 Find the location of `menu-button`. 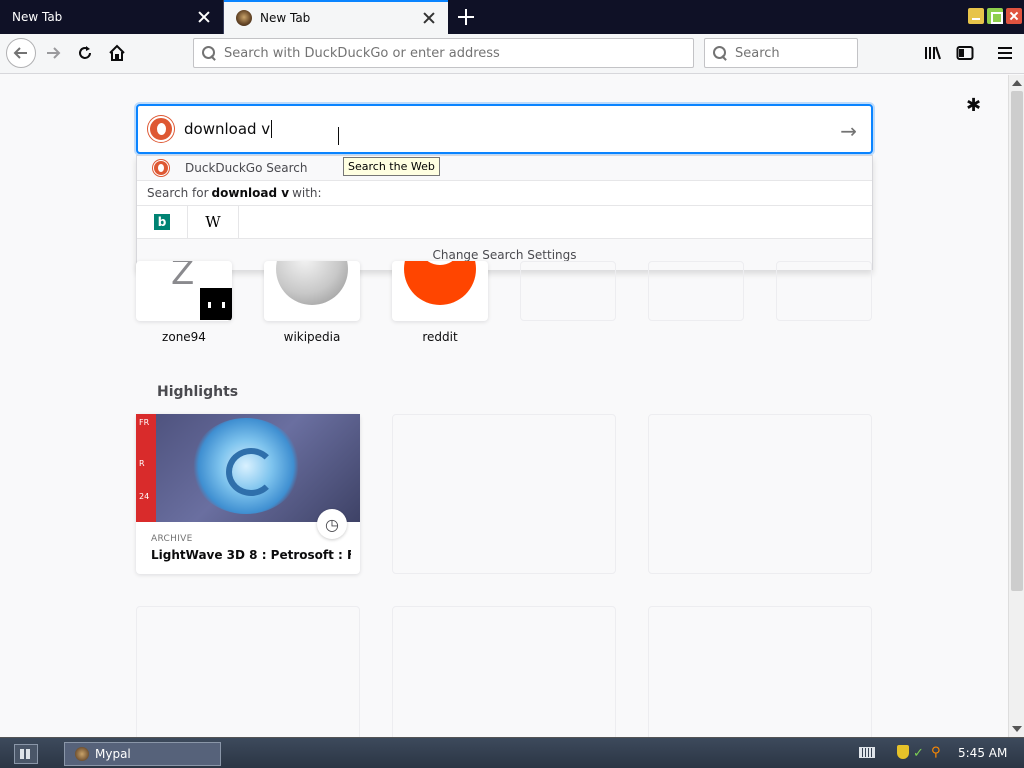

menu-button is located at coordinates (1005, 53).